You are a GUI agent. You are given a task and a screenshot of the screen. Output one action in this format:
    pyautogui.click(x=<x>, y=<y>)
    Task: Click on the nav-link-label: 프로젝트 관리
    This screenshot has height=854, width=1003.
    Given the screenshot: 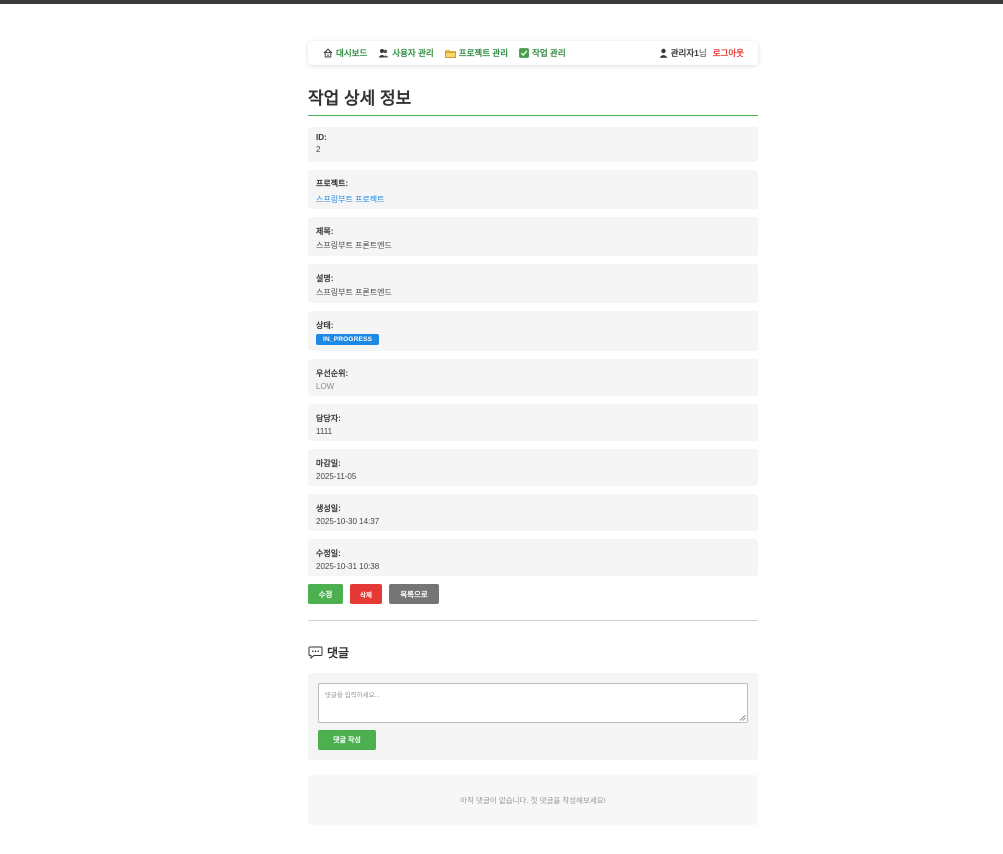 What is the action you would take?
    pyautogui.click(x=483, y=53)
    